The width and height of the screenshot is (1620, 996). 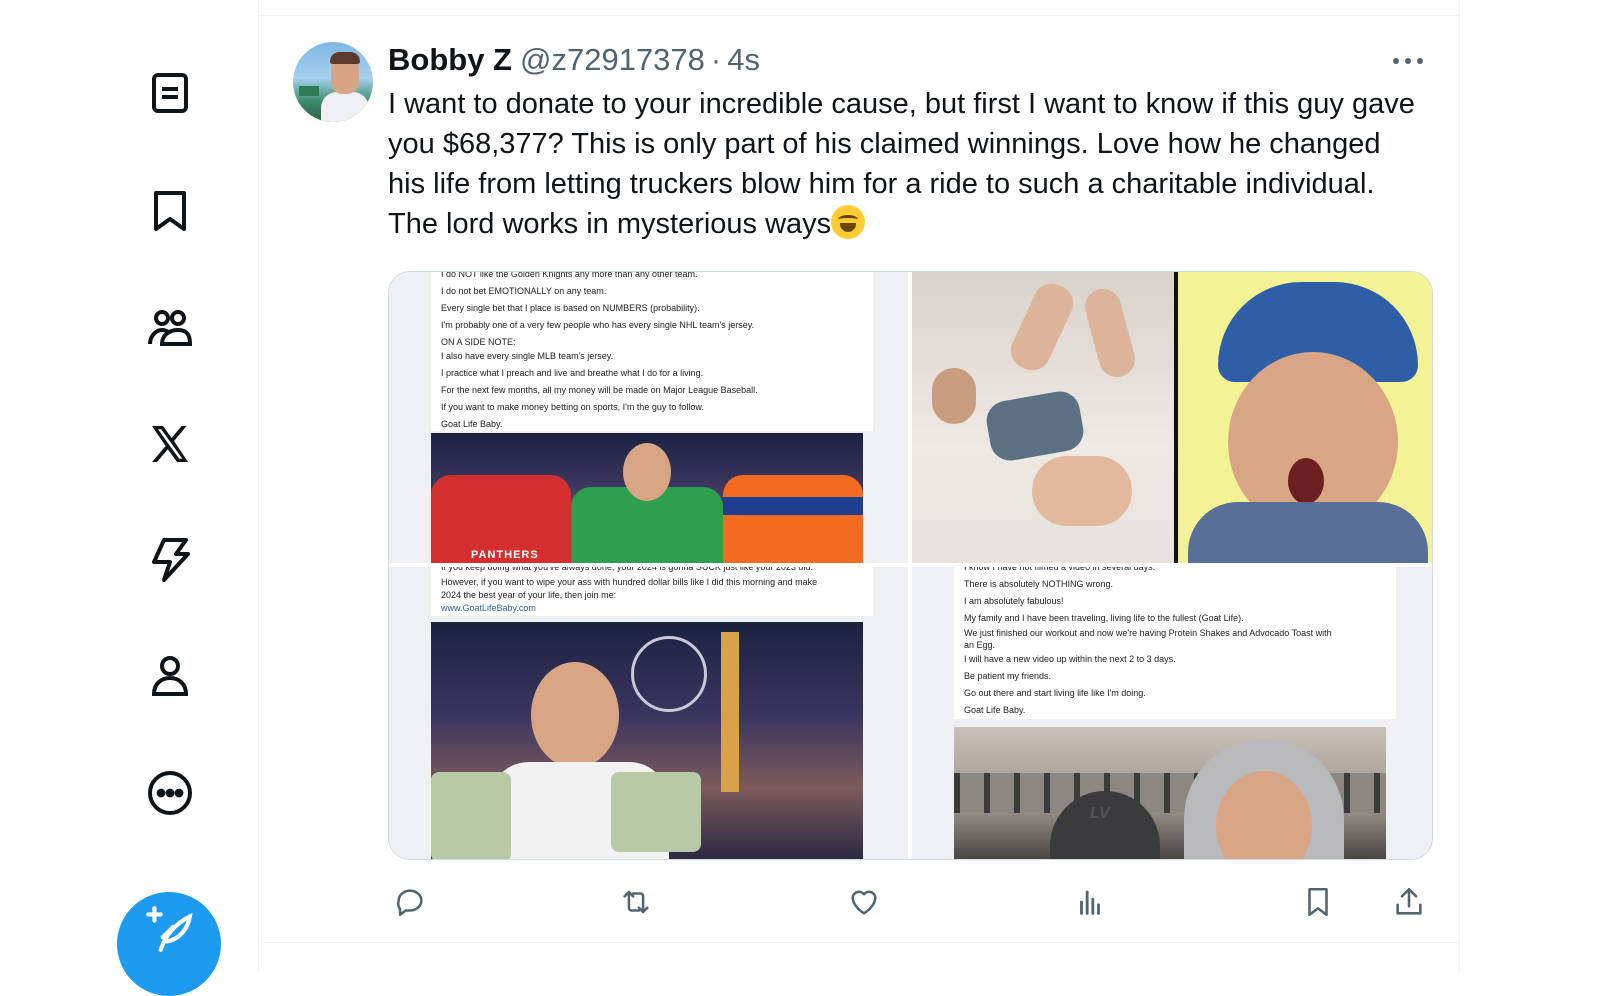 What do you see at coordinates (1409, 902) in the screenshot?
I see `share-icon` at bounding box center [1409, 902].